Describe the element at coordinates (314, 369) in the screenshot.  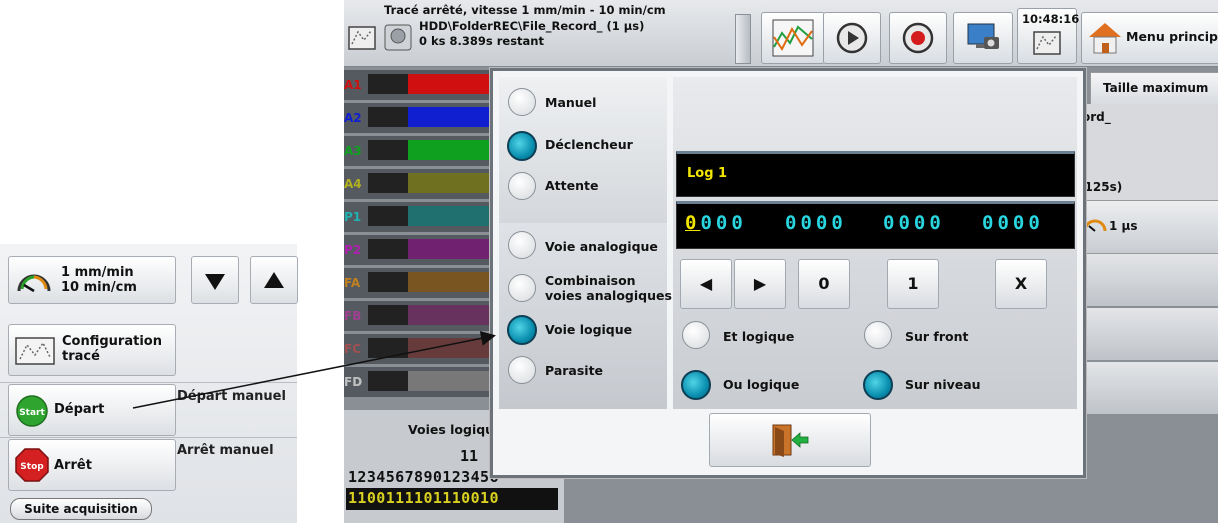
I see `callout-arrow` at that location.